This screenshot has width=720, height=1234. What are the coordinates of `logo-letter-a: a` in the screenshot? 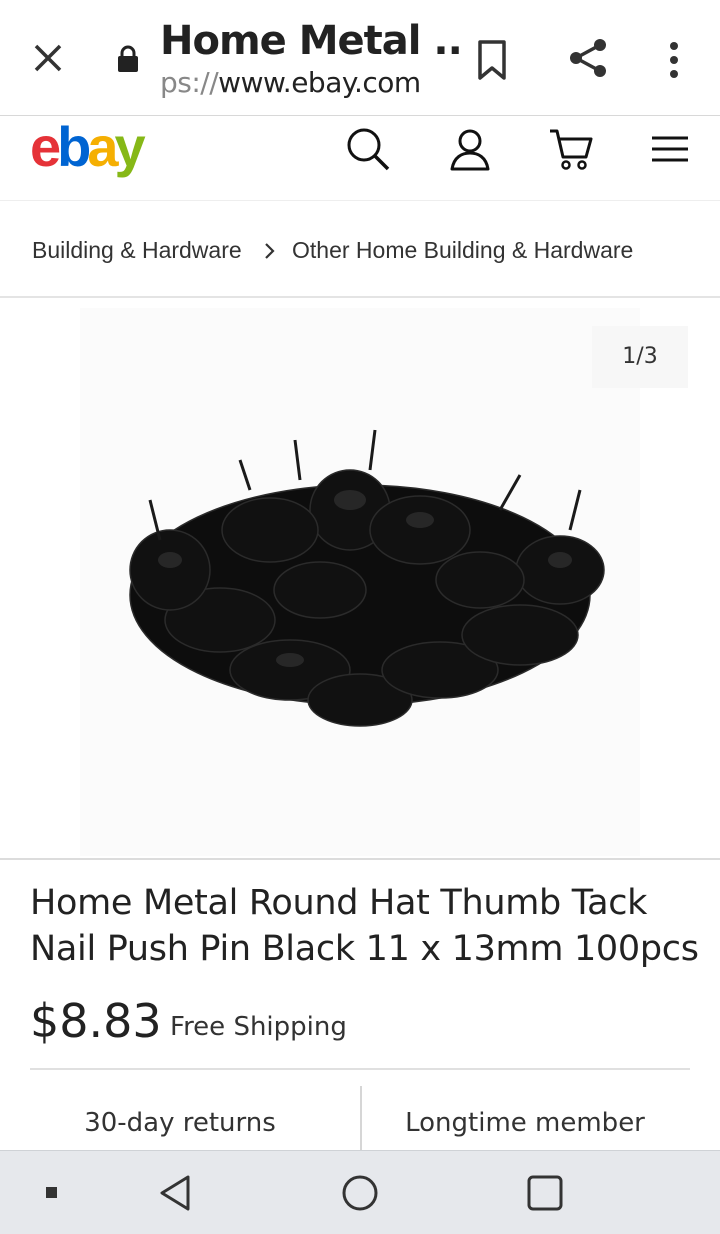 It's located at (102, 146).